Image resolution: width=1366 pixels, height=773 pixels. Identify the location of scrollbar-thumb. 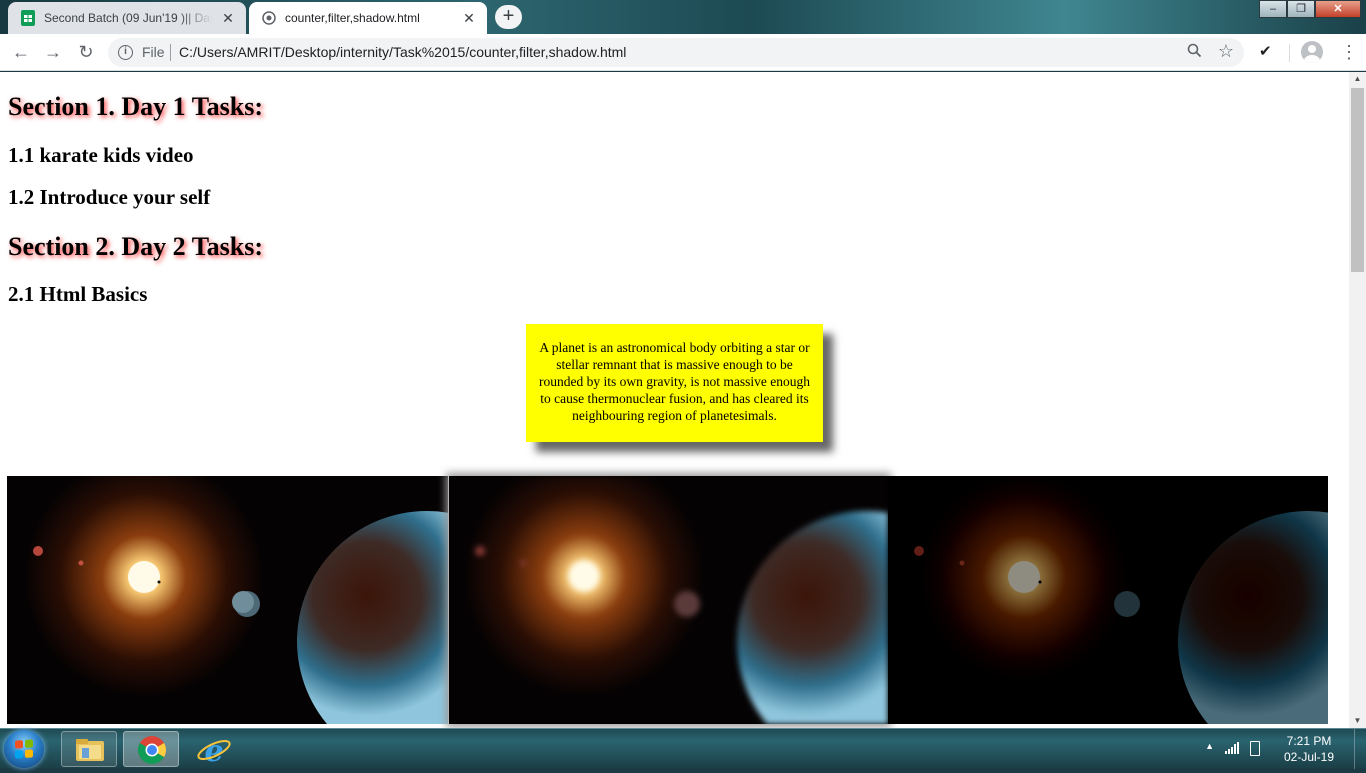
(1357, 180).